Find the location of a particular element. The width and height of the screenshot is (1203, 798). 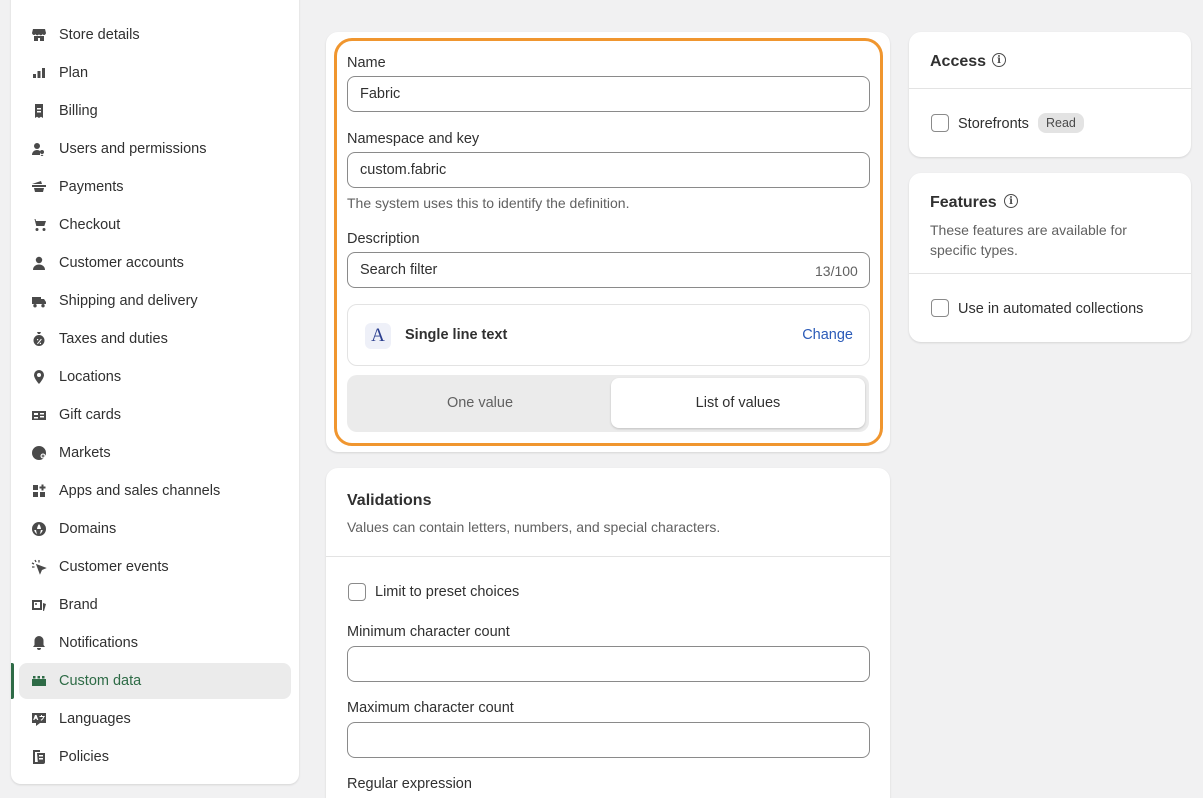

sidebar-item-label: Store details is located at coordinates (99, 35).